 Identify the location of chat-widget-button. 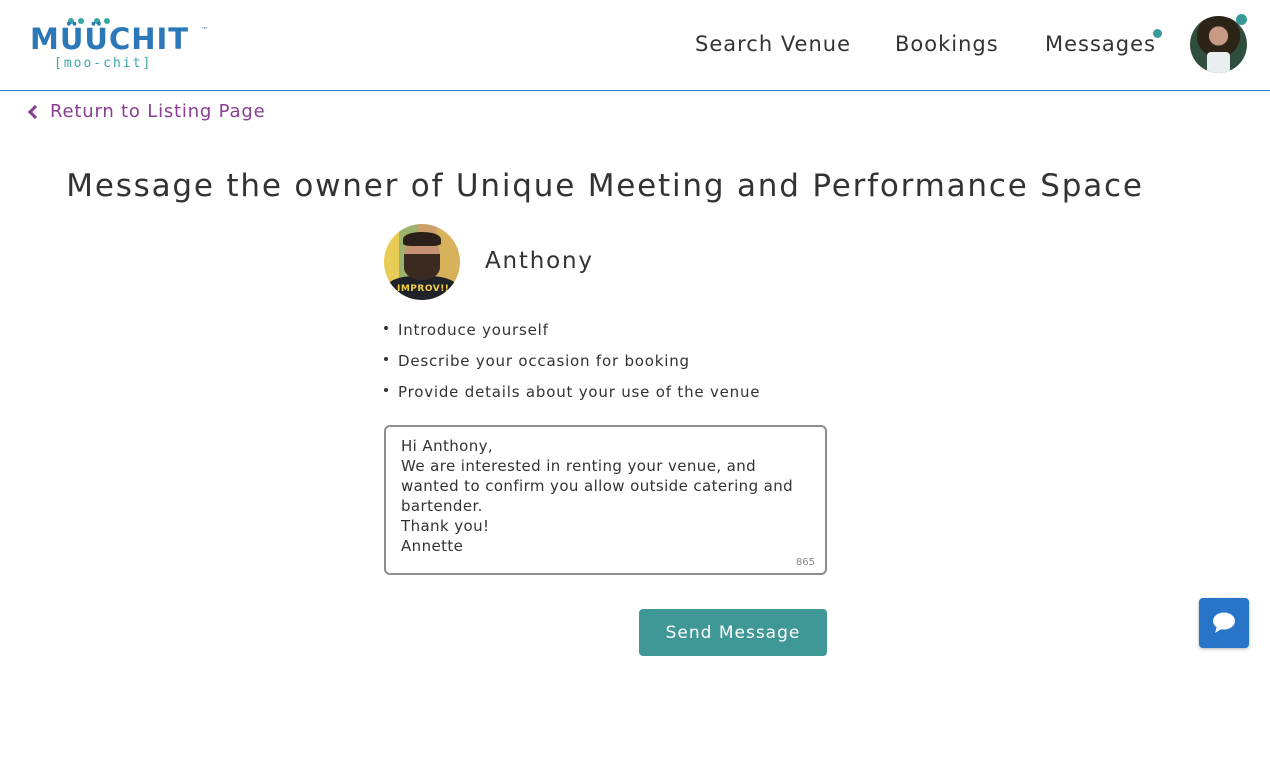
(1224, 623).